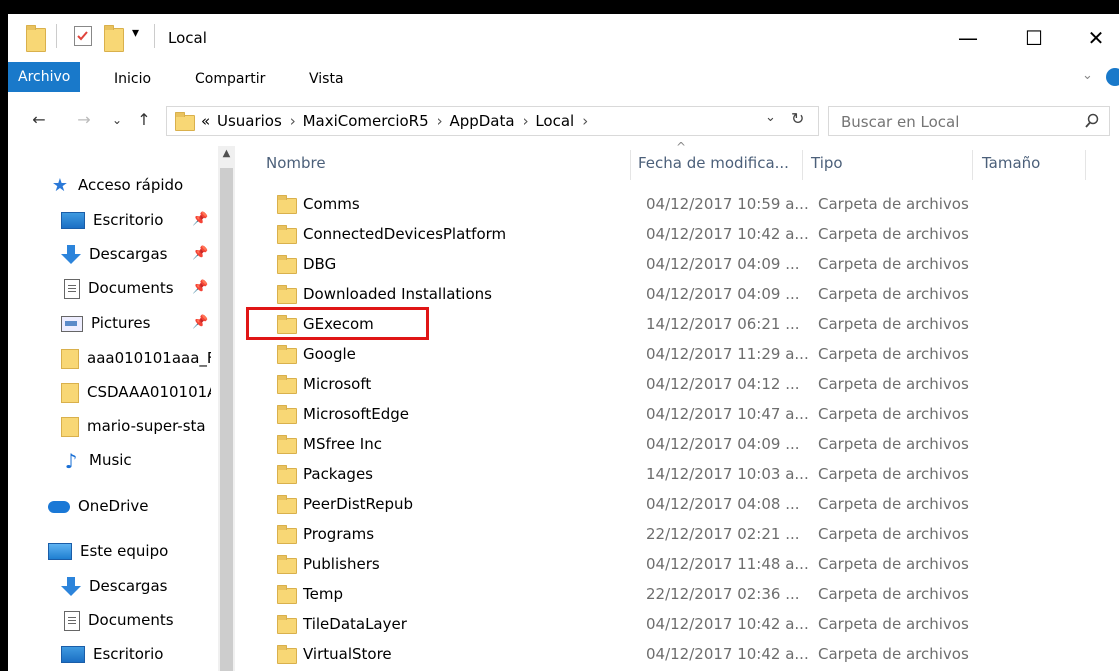 Image resolution: width=1119 pixels, height=671 pixels. What do you see at coordinates (205, 121) in the screenshot?
I see `breadcrumb-overflow: «` at bounding box center [205, 121].